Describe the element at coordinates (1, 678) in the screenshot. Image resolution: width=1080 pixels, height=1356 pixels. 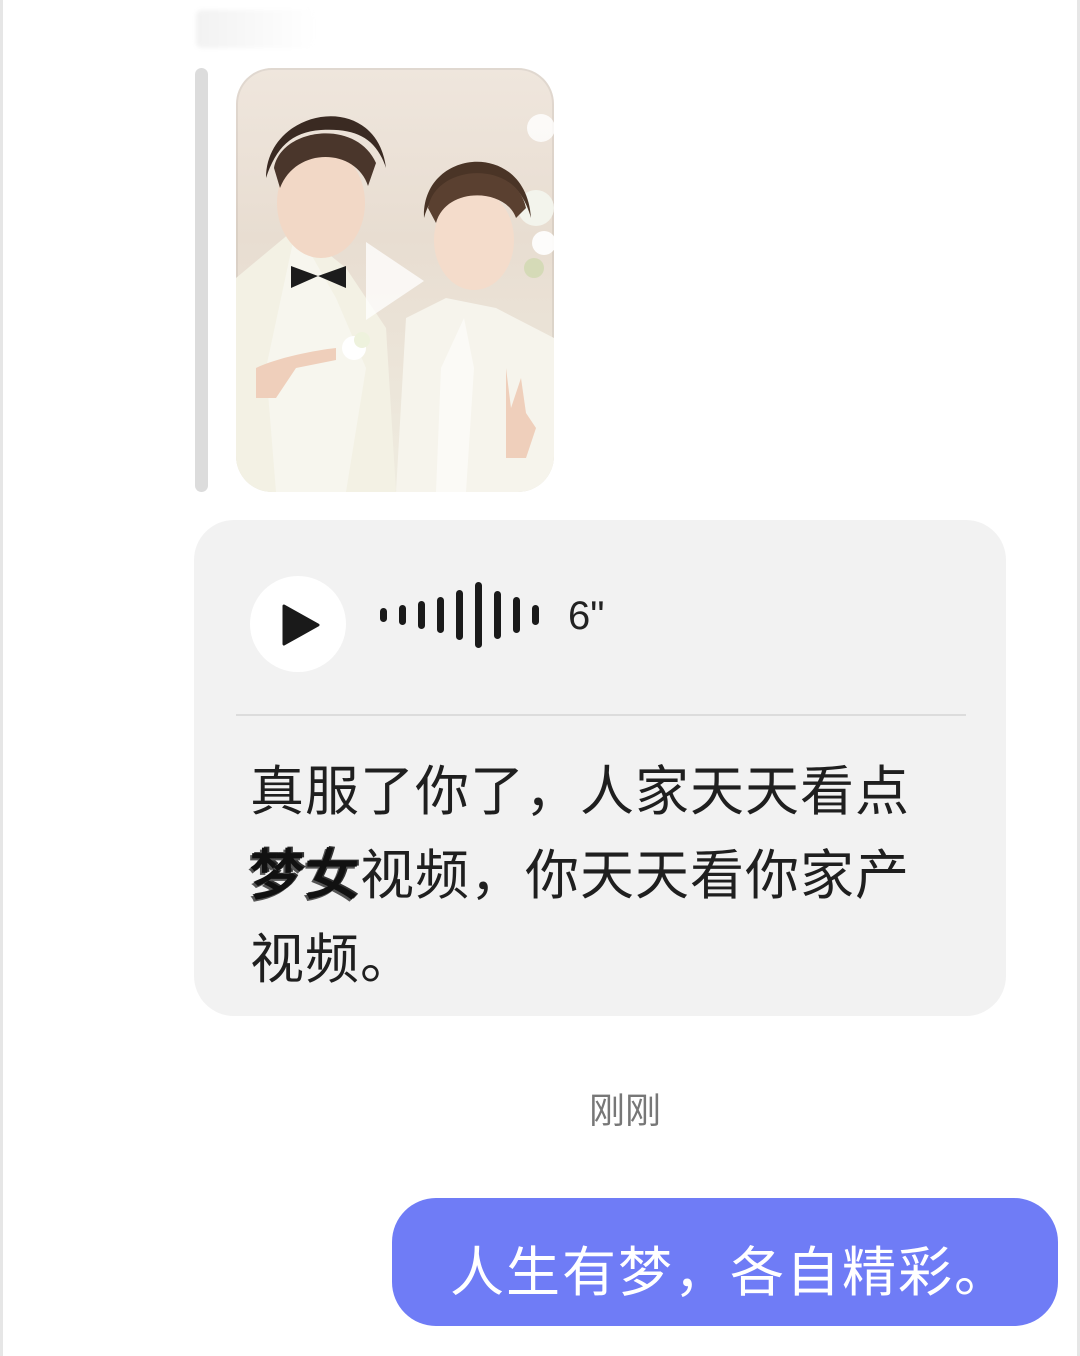
I see `frame-edge-left` at that location.